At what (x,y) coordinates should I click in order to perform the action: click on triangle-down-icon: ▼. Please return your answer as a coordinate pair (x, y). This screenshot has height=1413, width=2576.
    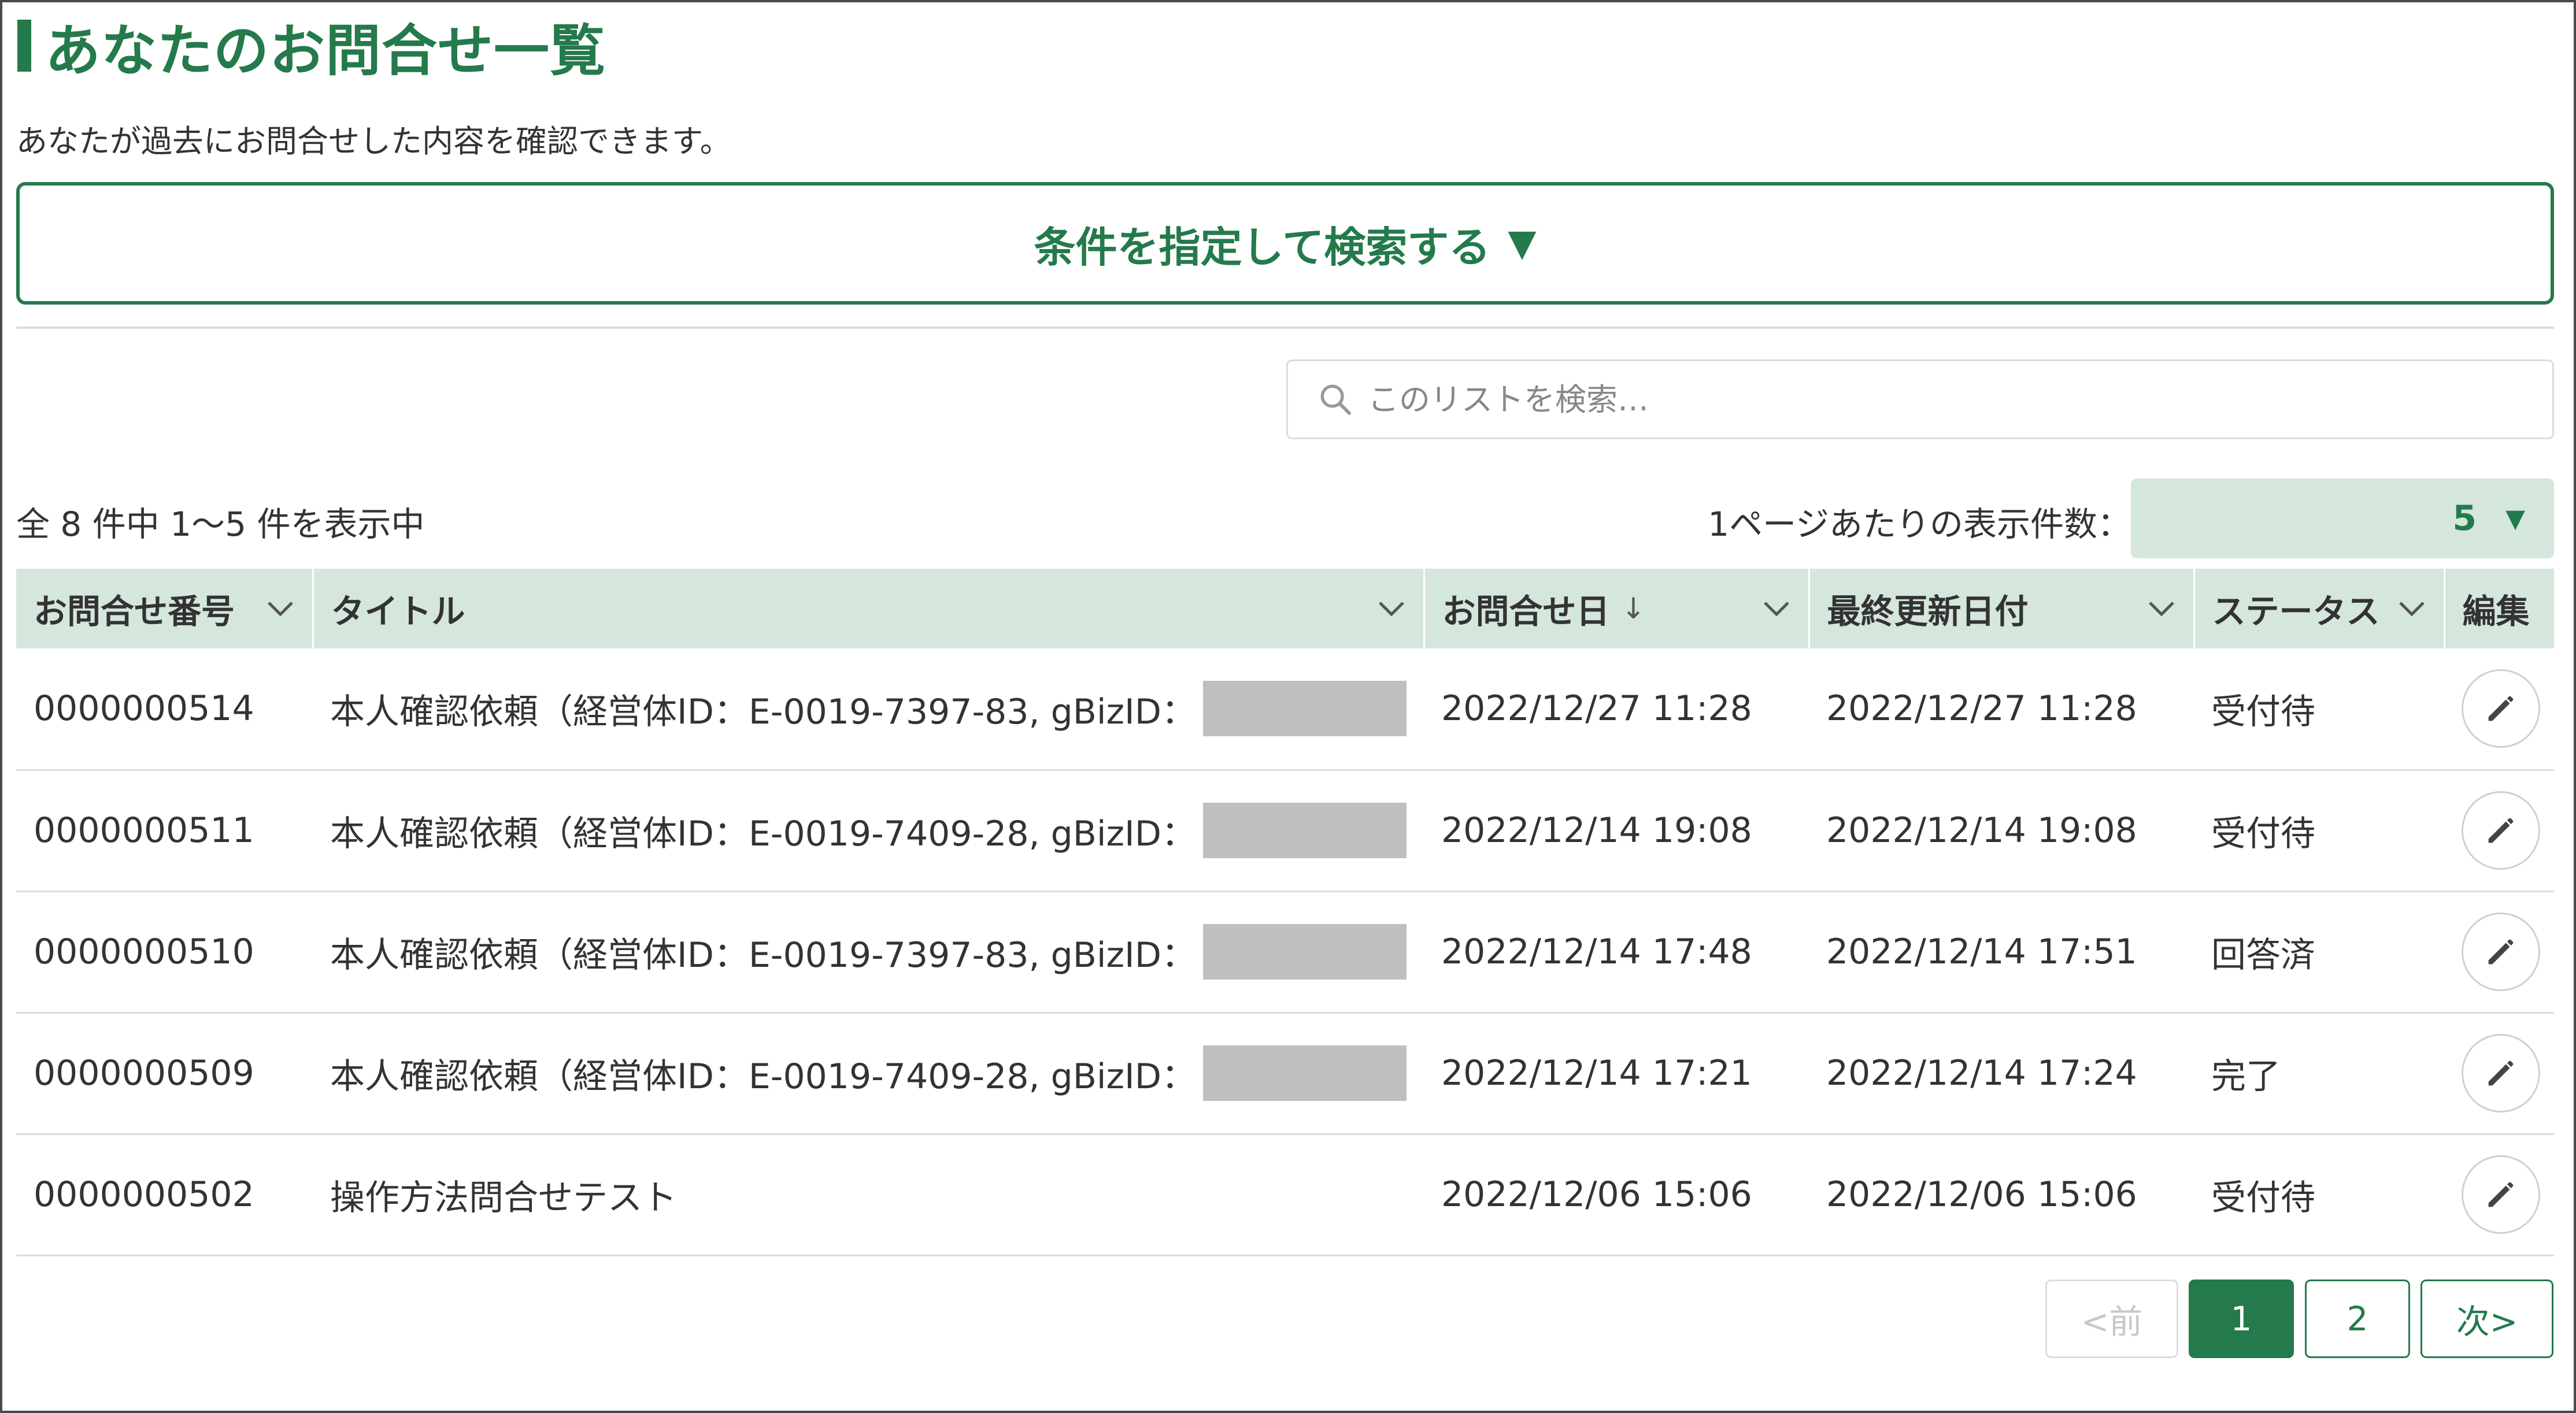
    Looking at the image, I should click on (1523, 243).